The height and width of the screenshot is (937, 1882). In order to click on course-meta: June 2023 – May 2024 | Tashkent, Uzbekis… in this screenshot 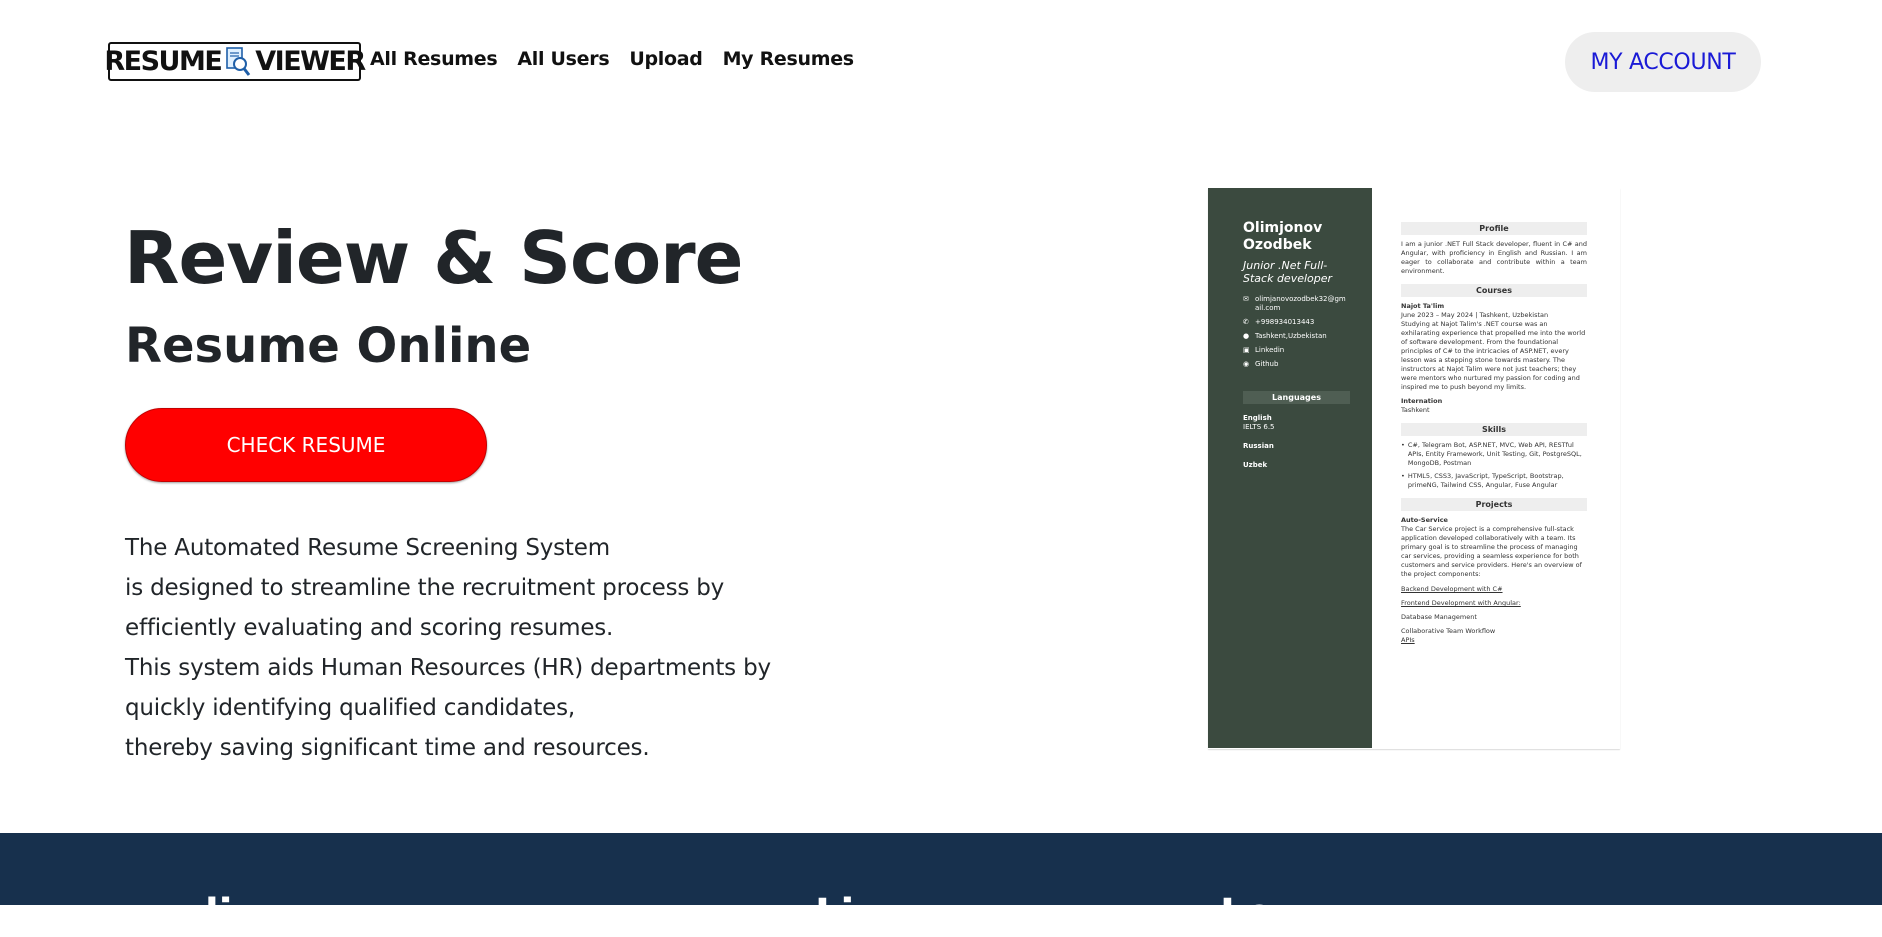, I will do `click(1475, 315)`.